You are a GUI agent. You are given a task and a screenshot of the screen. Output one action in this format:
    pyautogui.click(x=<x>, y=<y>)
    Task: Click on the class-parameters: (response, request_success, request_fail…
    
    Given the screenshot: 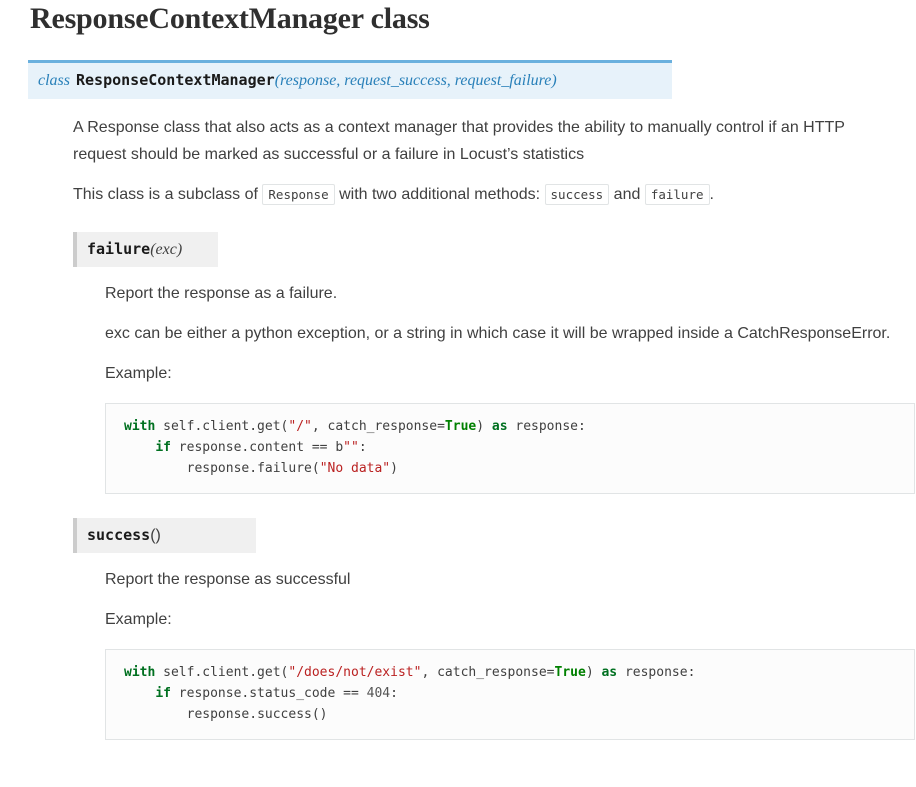 What is the action you would take?
    pyautogui.click(x=415, y=80)
    